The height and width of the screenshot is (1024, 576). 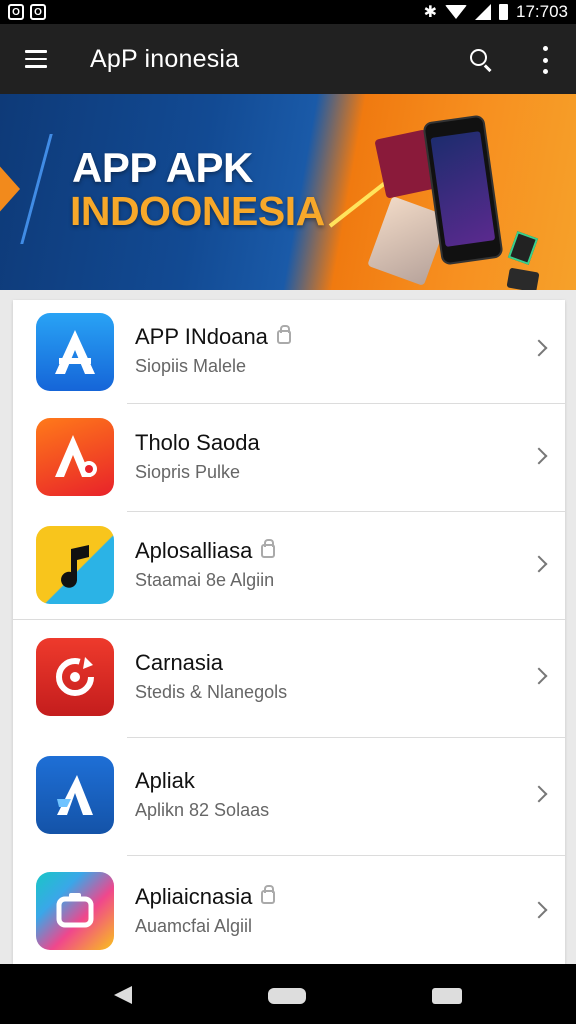 I want to click on music-note-icon, so click(x=75, y=565).